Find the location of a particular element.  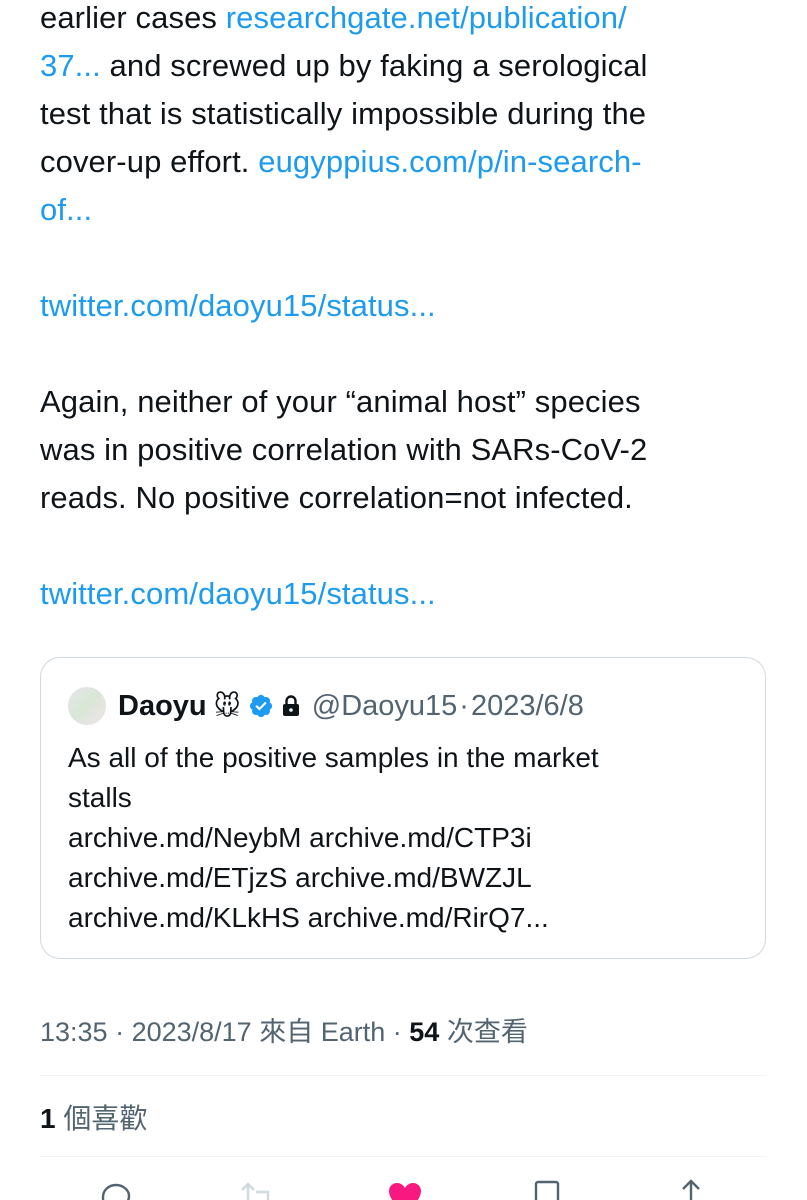

researchgate-link: researchgate.net/publication/ is located at coordinates (426, 17).